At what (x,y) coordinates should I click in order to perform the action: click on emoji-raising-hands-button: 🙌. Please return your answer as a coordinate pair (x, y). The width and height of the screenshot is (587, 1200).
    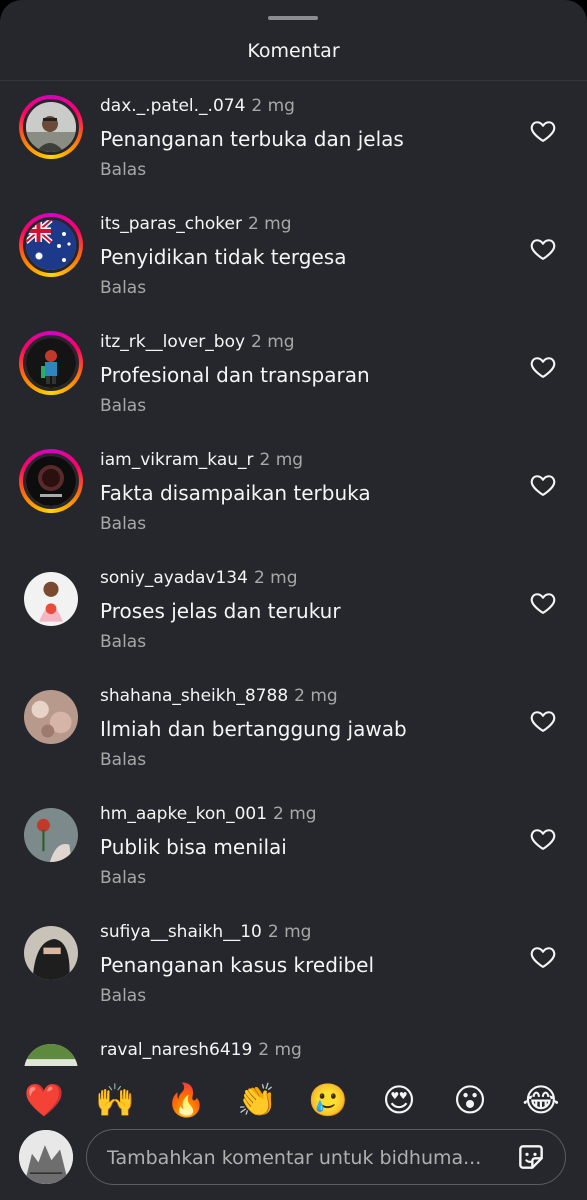
    Looking at the image, I should click on (115, 1100).